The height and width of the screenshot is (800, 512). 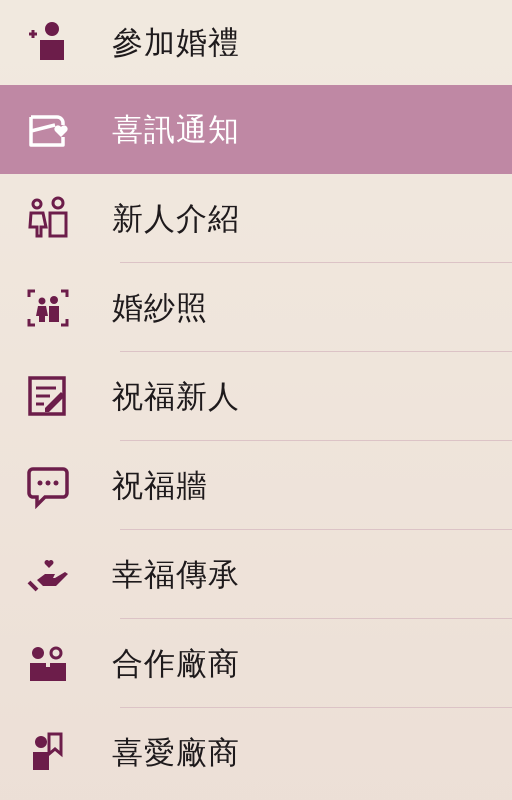 What do you see at coordinates (256, 42) in the screenshot?
I see `menu-item: 參加婚禮` at bounding box center [256, 42].